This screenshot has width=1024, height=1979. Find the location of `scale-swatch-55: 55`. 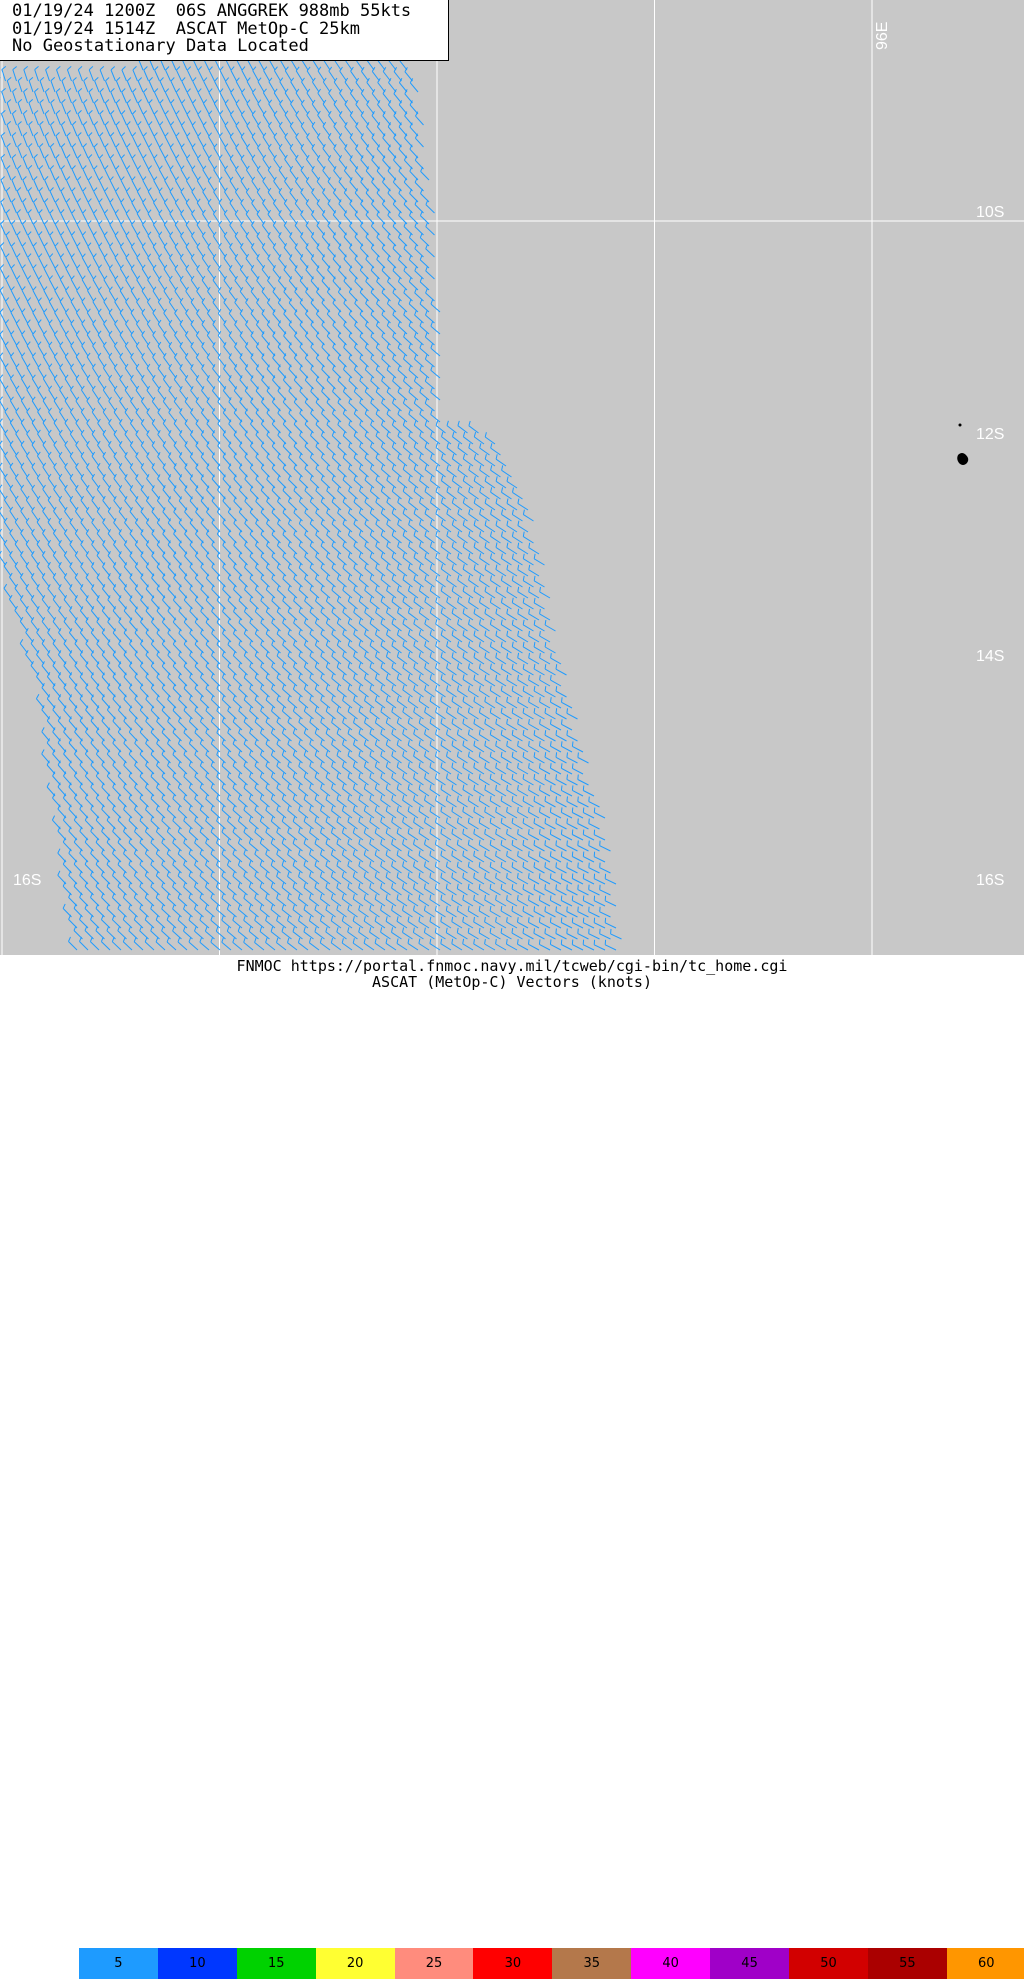

scale-swatch-55: 55 is located at coordinates (907, 1963).